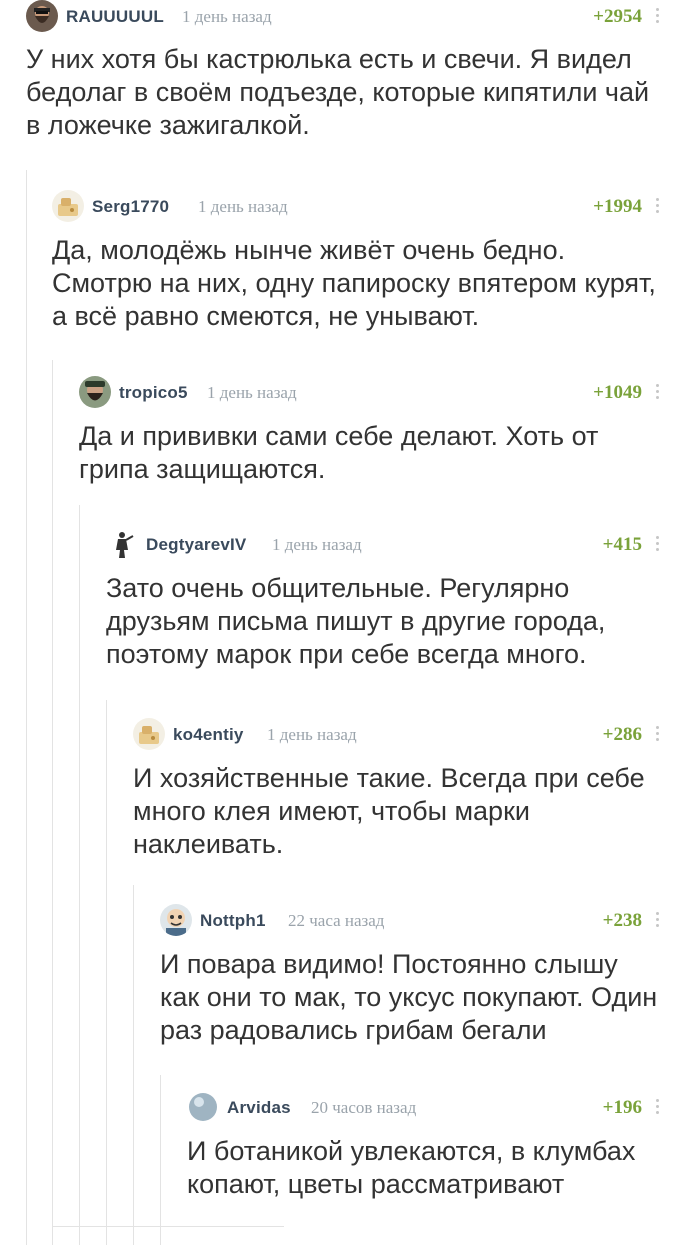  I want to click on figure-avatar-icon, so click(122, 544).